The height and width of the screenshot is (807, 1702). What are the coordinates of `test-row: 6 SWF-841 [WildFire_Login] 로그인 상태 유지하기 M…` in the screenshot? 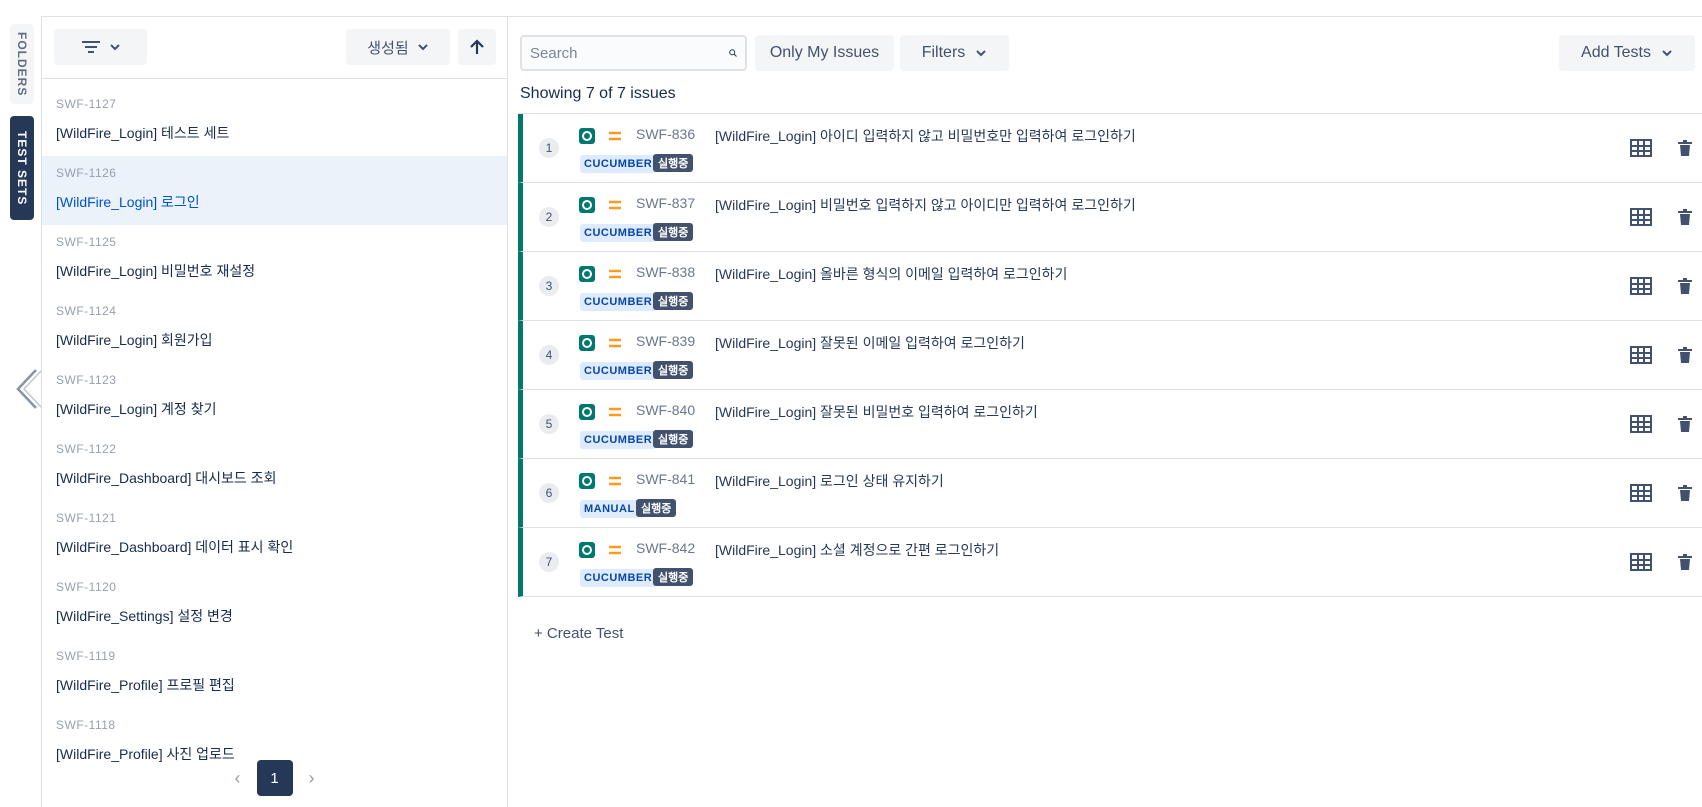 It's located at (1110, 493).